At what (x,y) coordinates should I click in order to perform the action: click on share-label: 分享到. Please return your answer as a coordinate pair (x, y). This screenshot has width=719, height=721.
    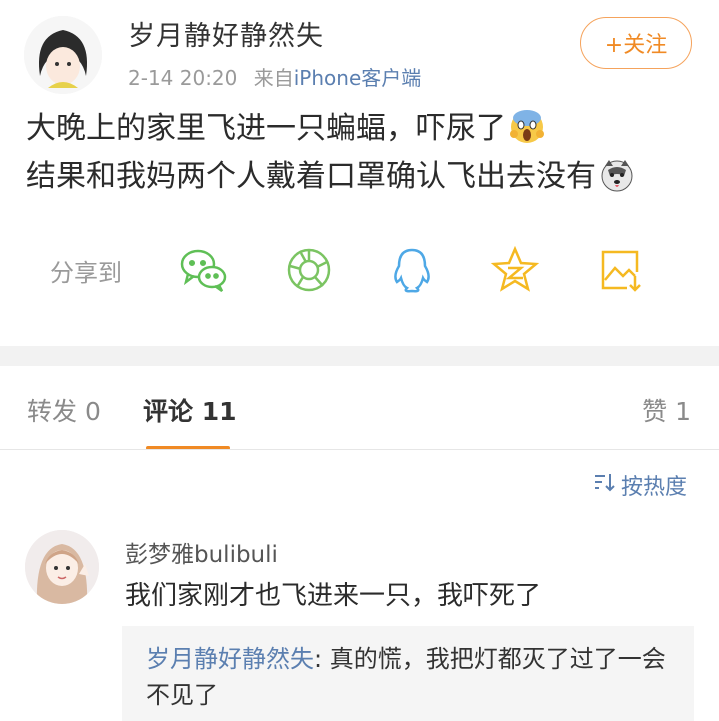
    Looking at the image, I should click on (86, 273).